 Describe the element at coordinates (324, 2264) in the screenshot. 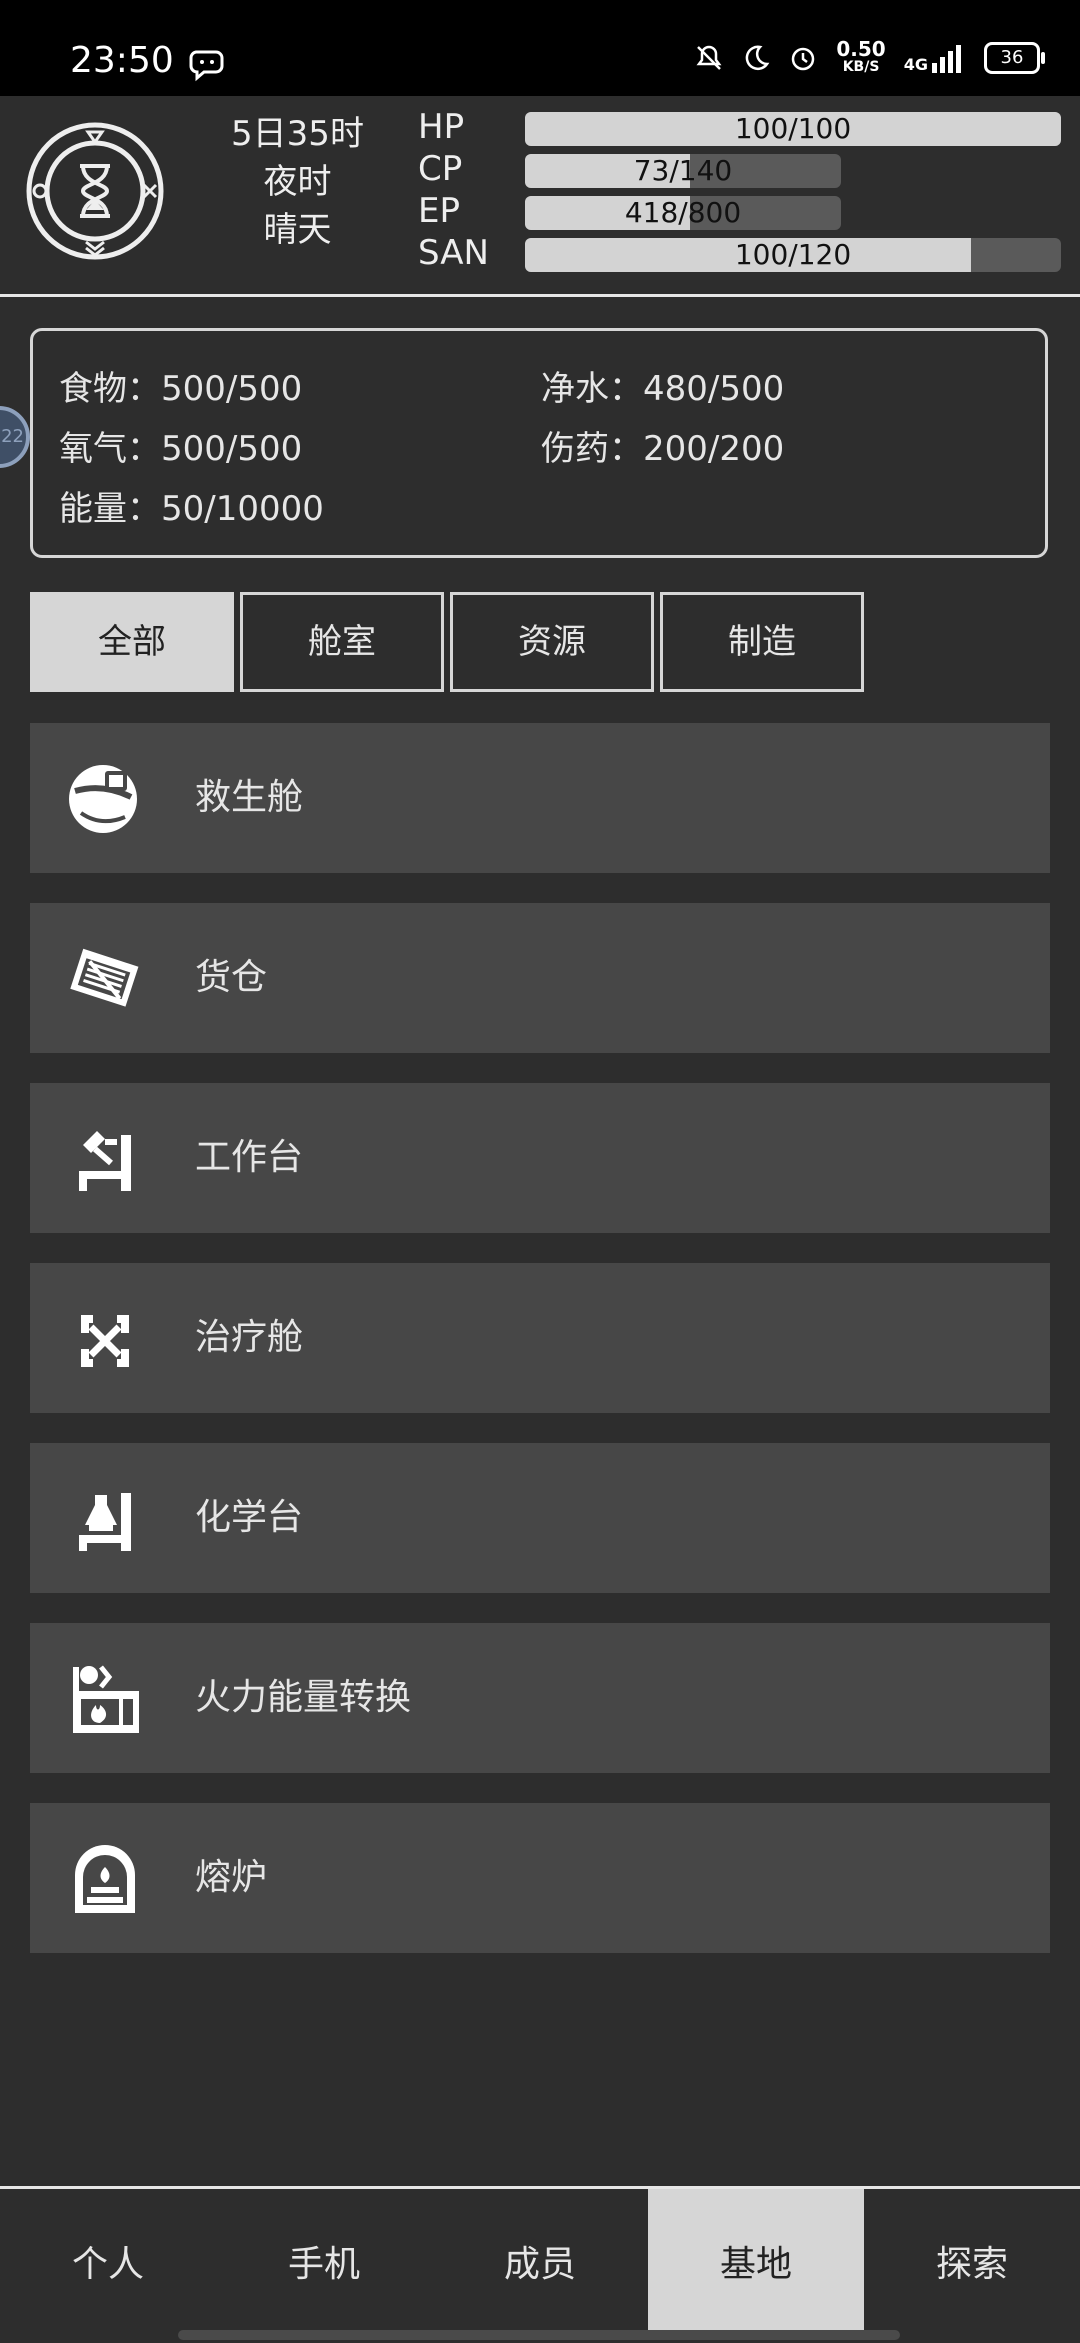

I see `nav-phone: 手机` at that location.